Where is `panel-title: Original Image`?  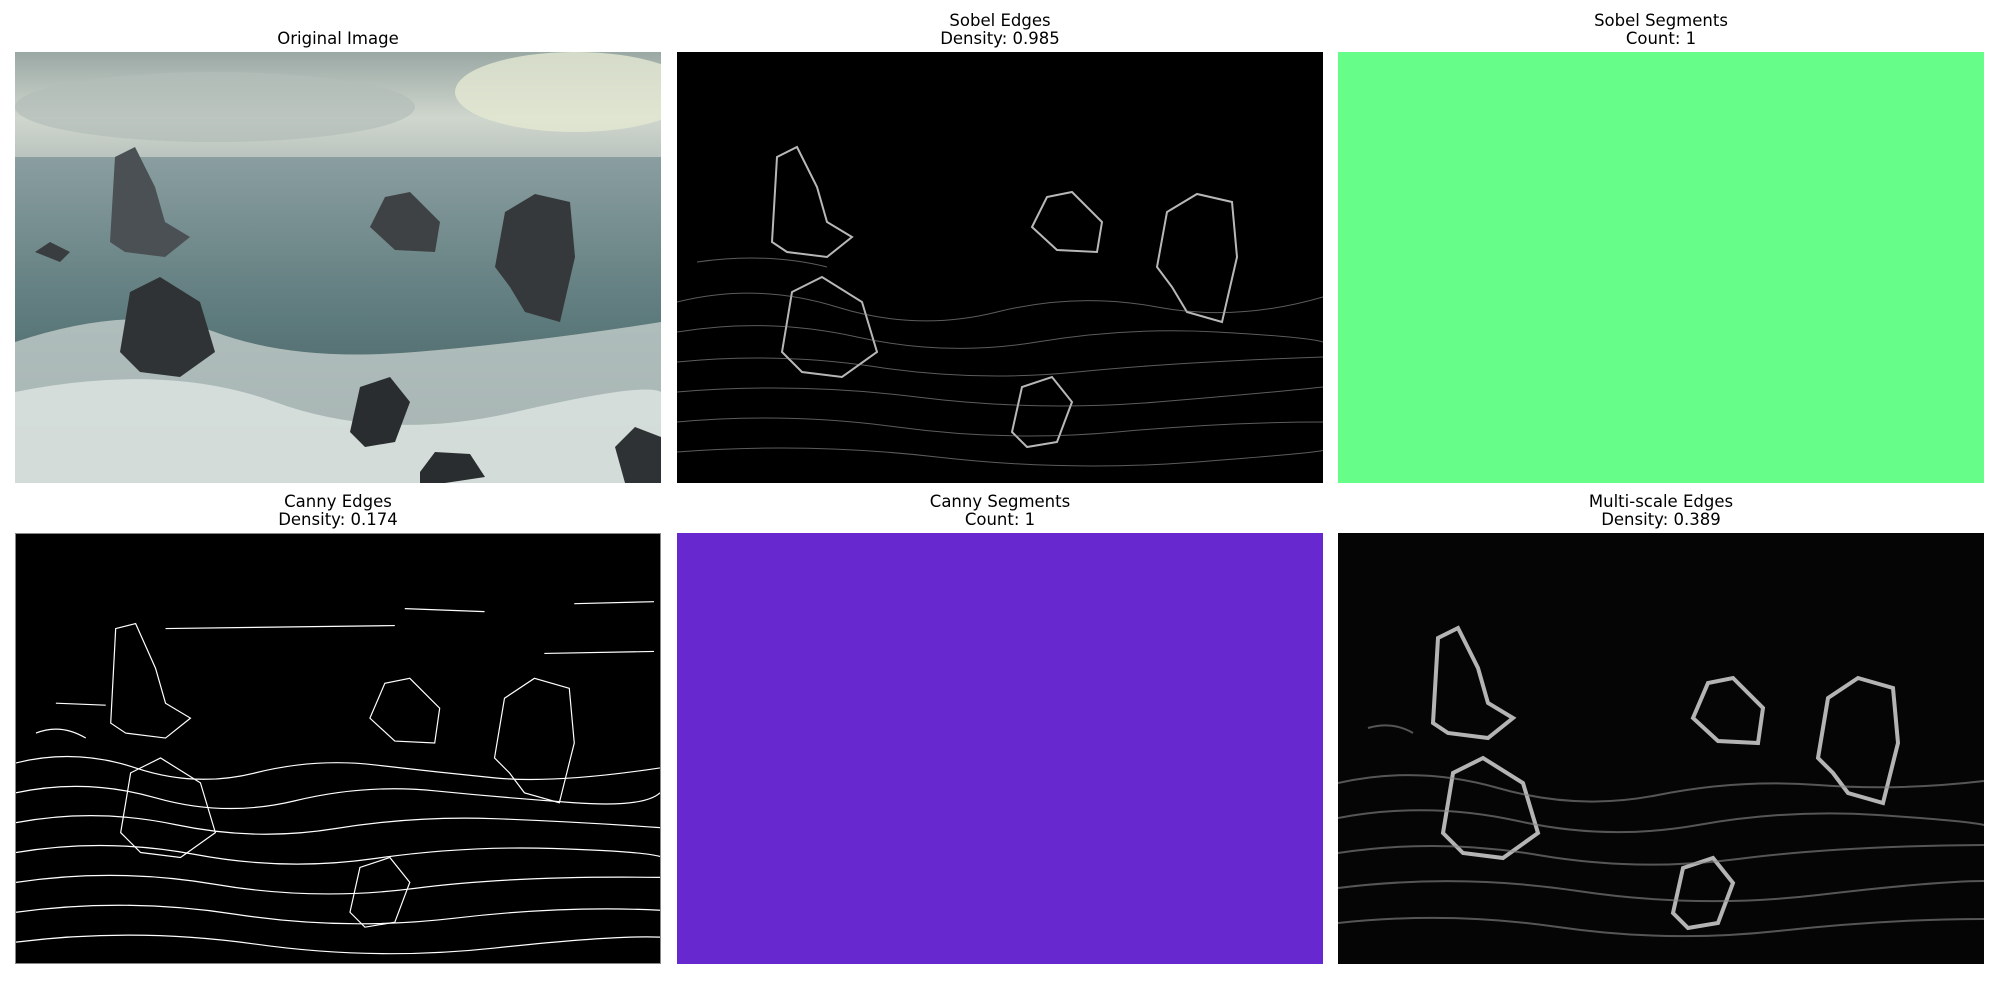 panel-title: Original Image is located at coordinates (338, 39).